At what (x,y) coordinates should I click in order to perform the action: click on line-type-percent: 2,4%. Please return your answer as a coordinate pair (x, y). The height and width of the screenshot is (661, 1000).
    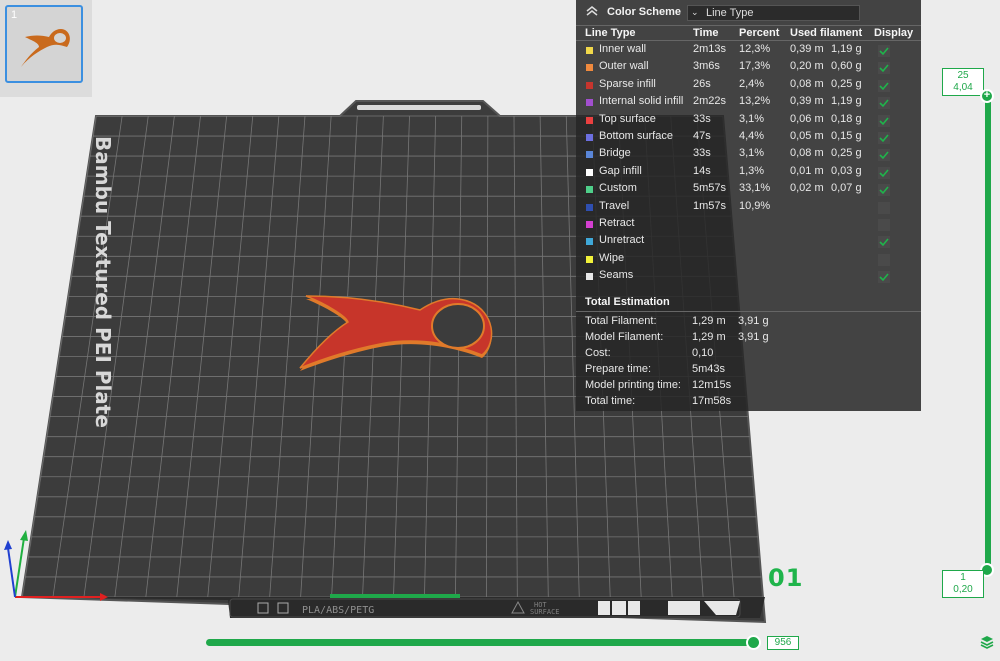
    Looking at the image, I should click on (752, 83).